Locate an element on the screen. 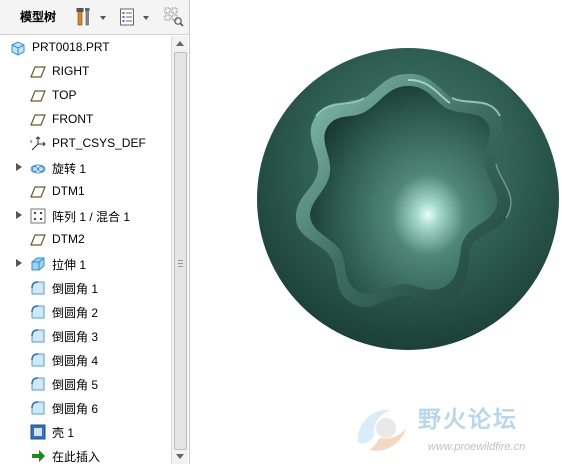  svg-text: x is located at coordinates (31, 142).